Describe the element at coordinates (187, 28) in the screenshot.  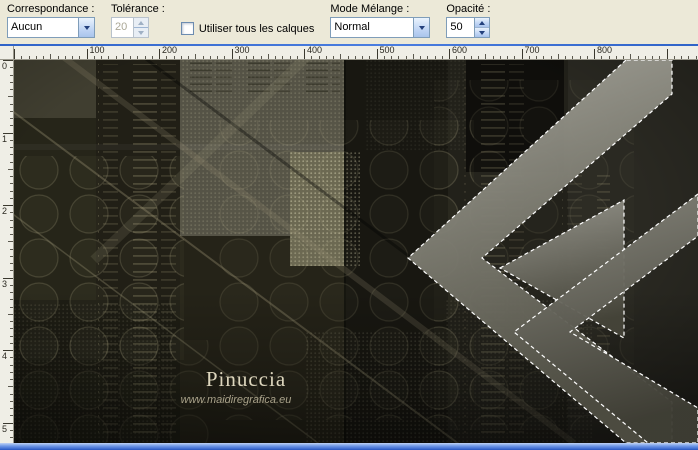
I see `use-all-layers-checkbox` at that location.